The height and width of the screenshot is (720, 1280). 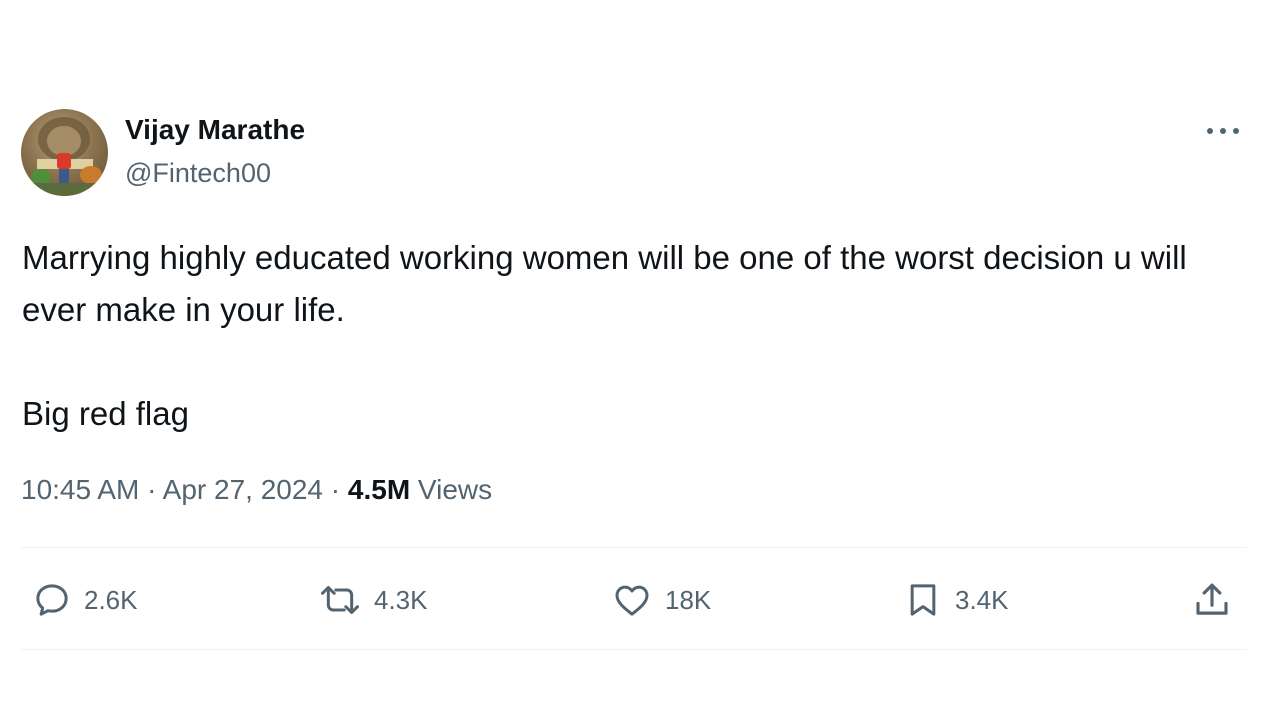 I want to click on avatar-image, so click(x=64, y=156).